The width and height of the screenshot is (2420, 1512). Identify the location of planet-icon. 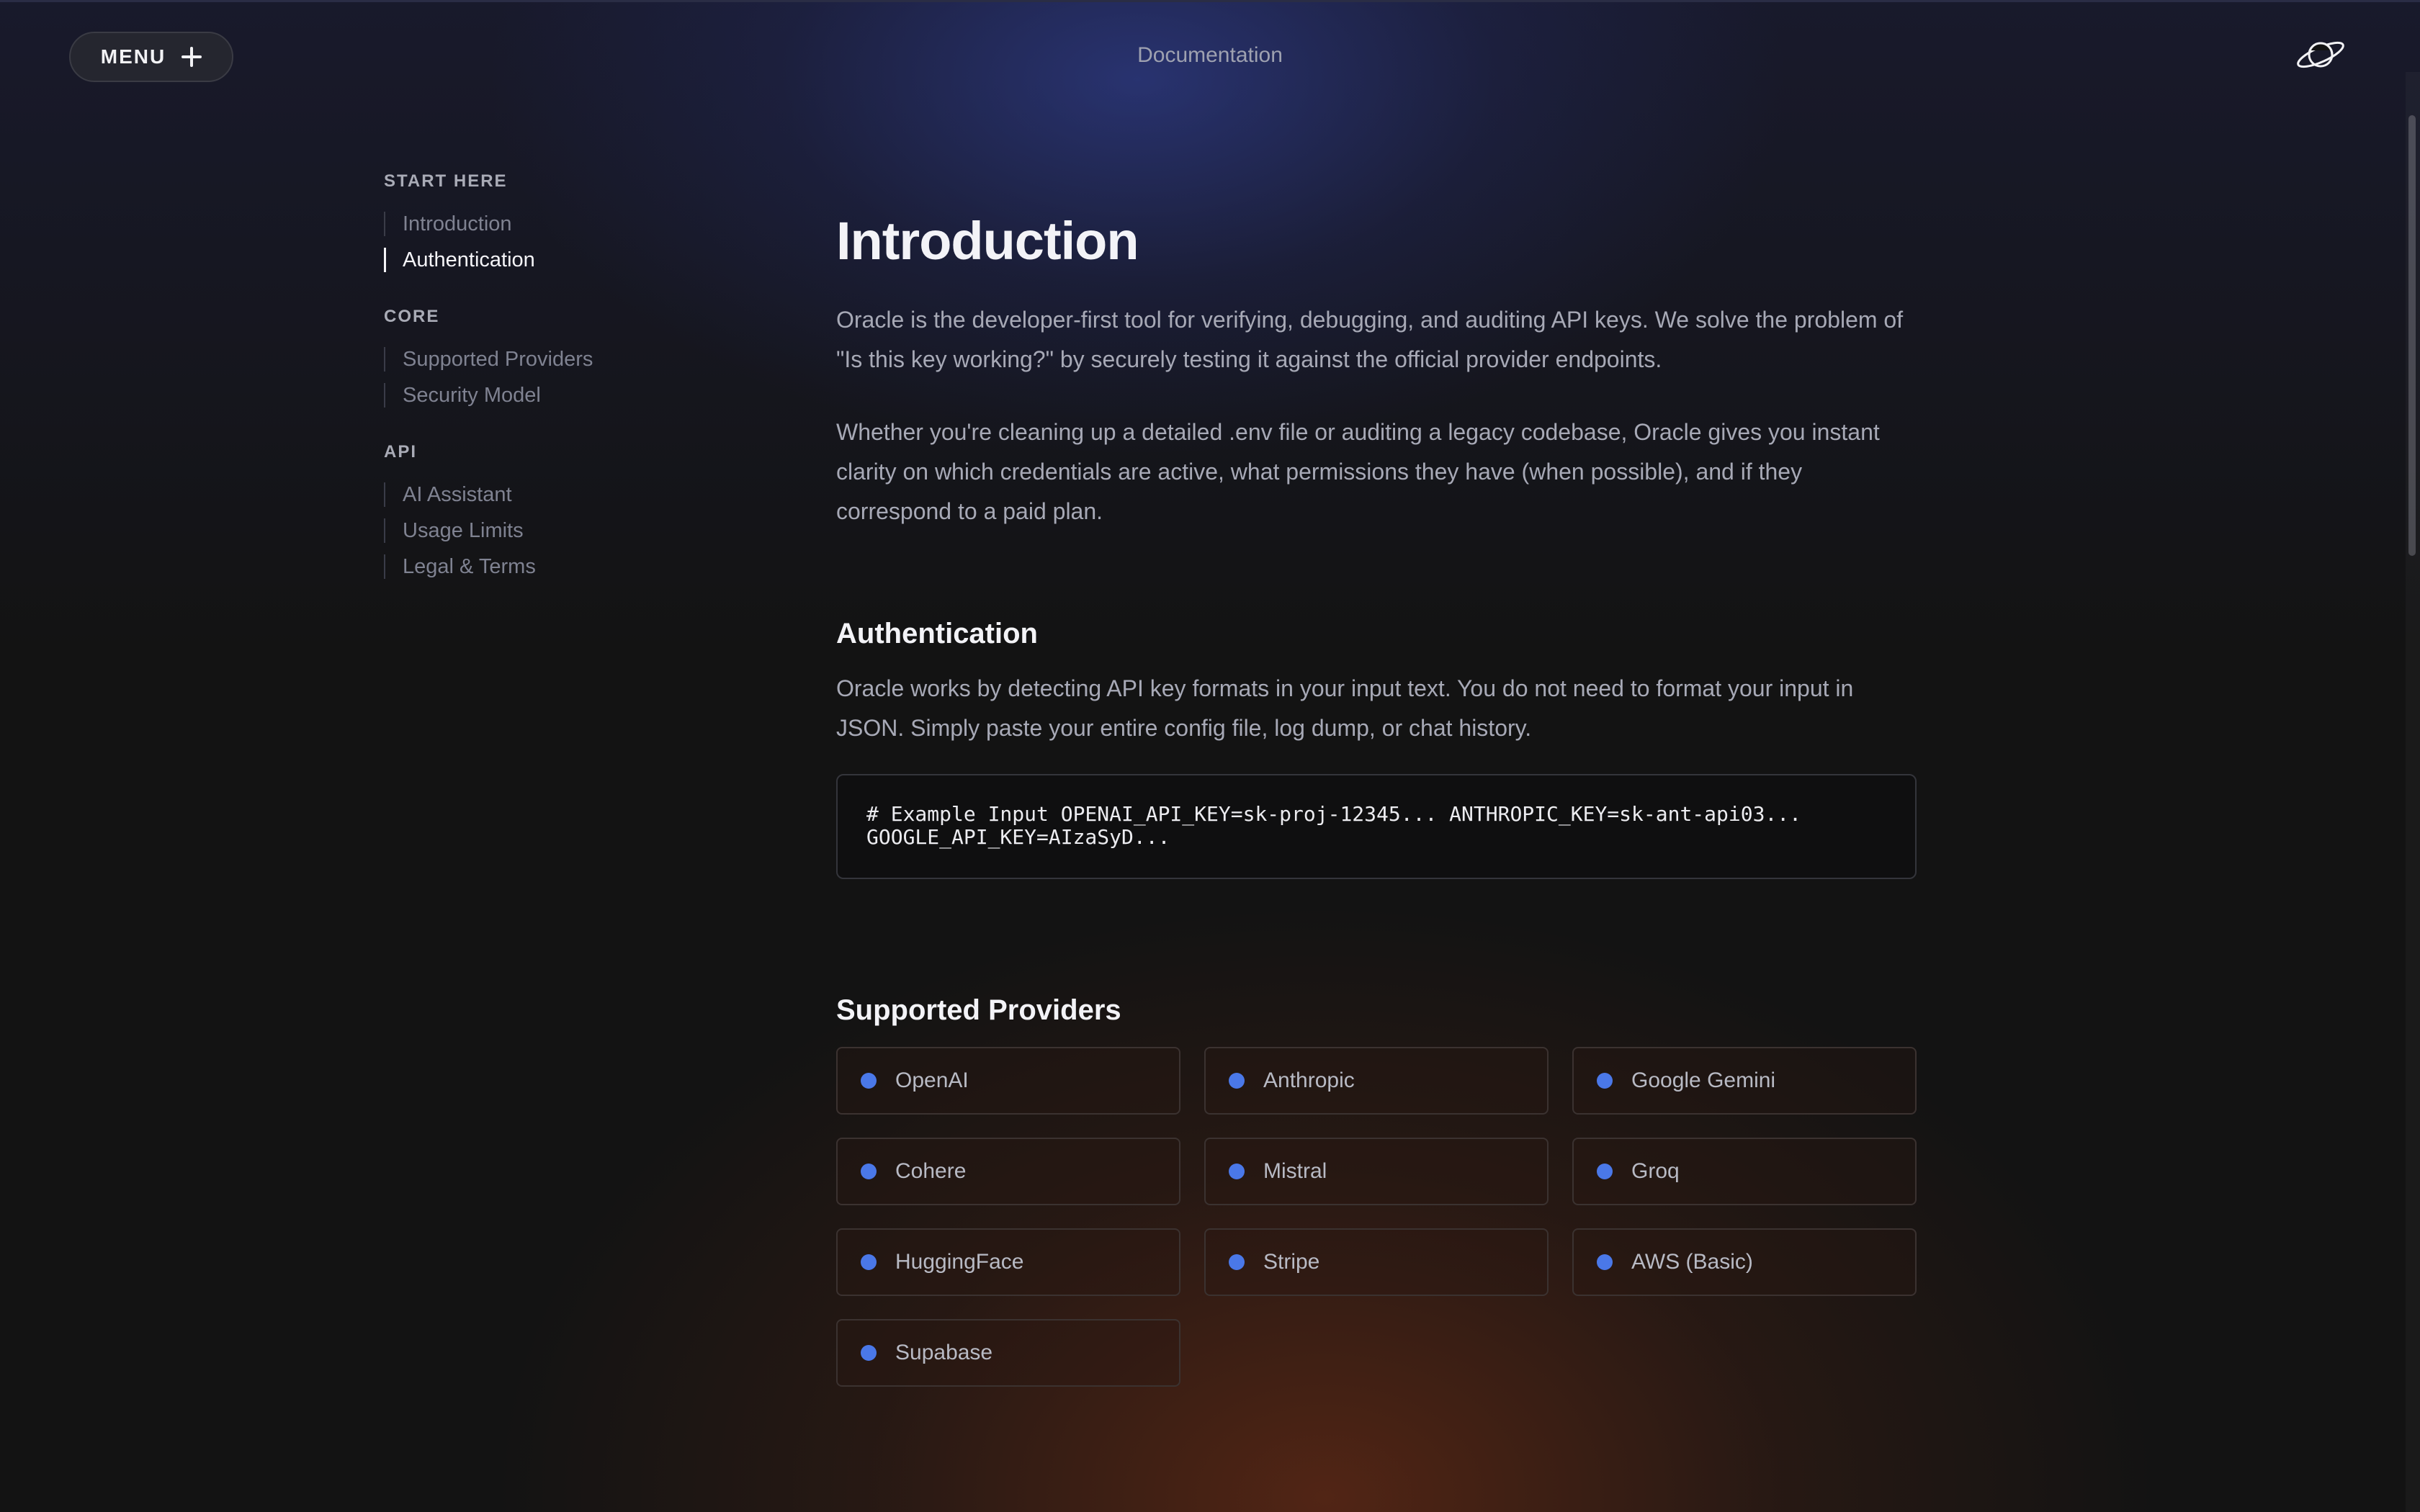
(2320, 55).